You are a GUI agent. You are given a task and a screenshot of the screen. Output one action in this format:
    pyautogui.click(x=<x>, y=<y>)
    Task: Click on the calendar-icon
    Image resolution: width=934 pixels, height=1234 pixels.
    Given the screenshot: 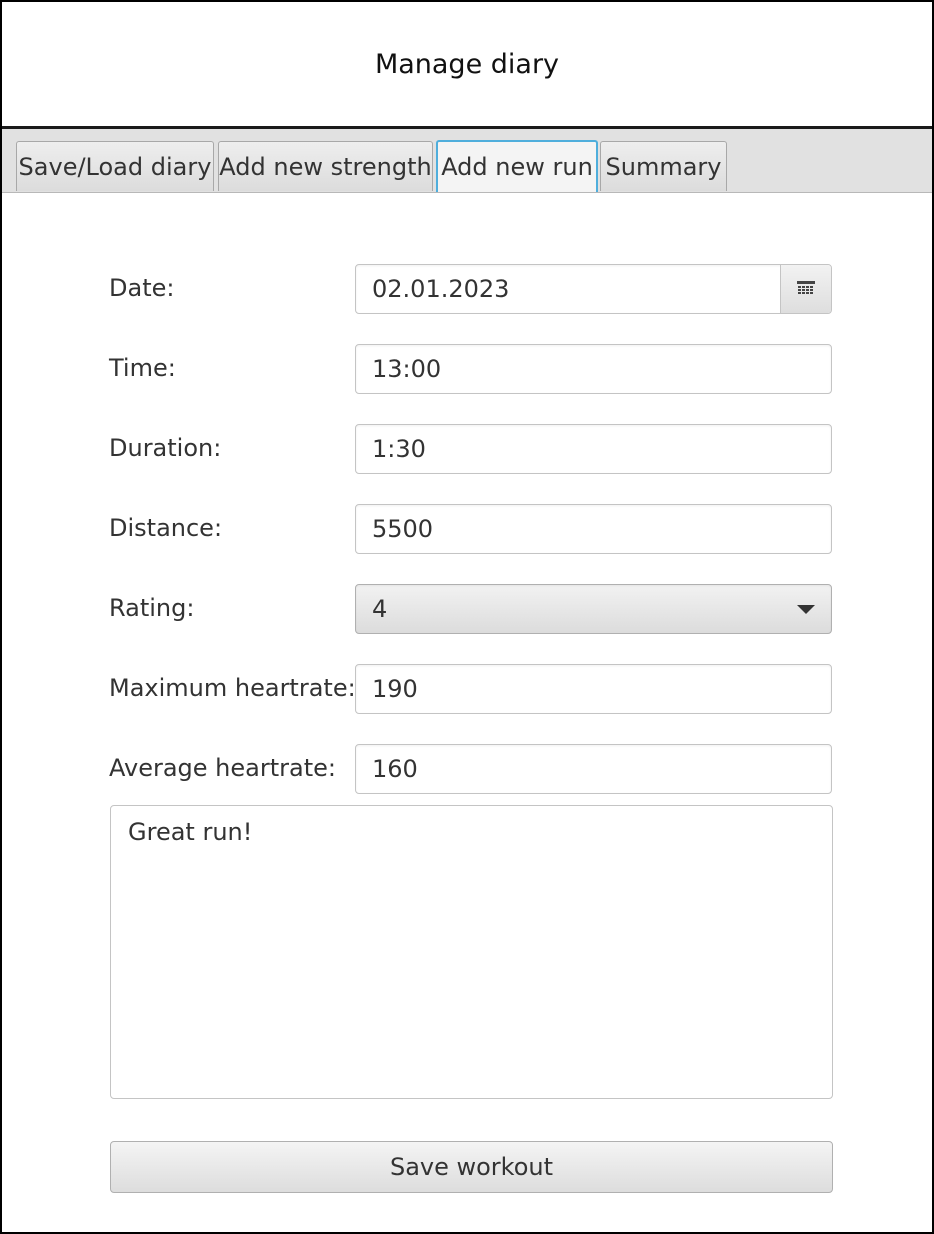 What is the action you would take?
    pyautogui.click(x=806, y=287)
    